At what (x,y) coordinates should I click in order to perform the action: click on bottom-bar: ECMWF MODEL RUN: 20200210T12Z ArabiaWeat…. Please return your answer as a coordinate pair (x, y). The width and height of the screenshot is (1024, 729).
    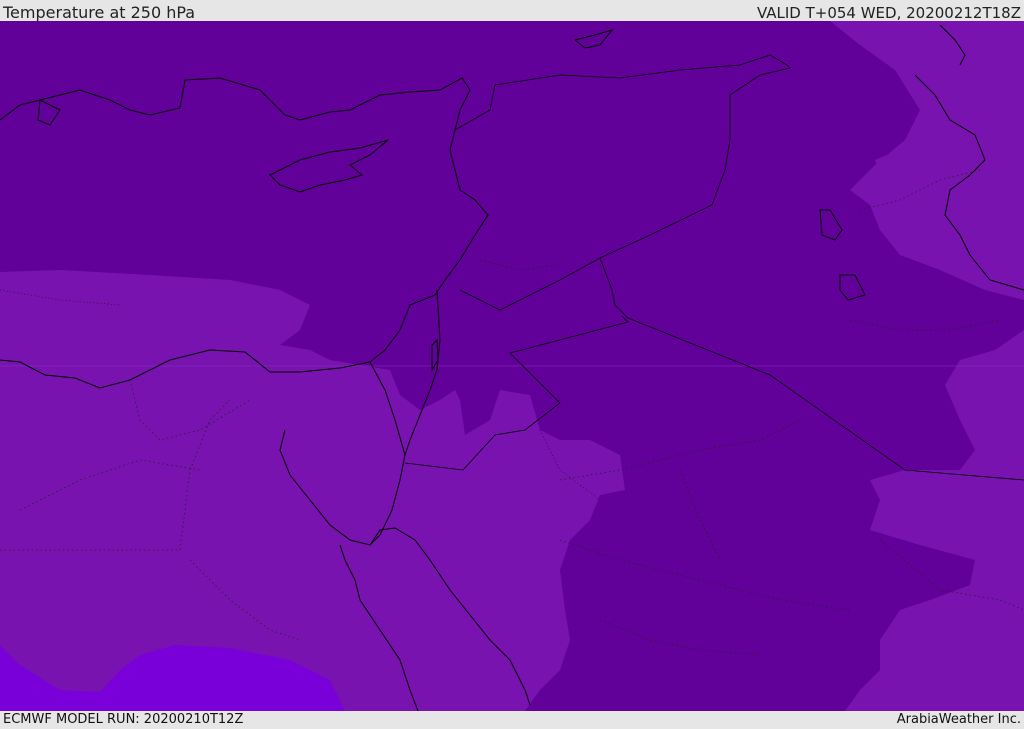
    Looking at the image, I should click on (512, 720).